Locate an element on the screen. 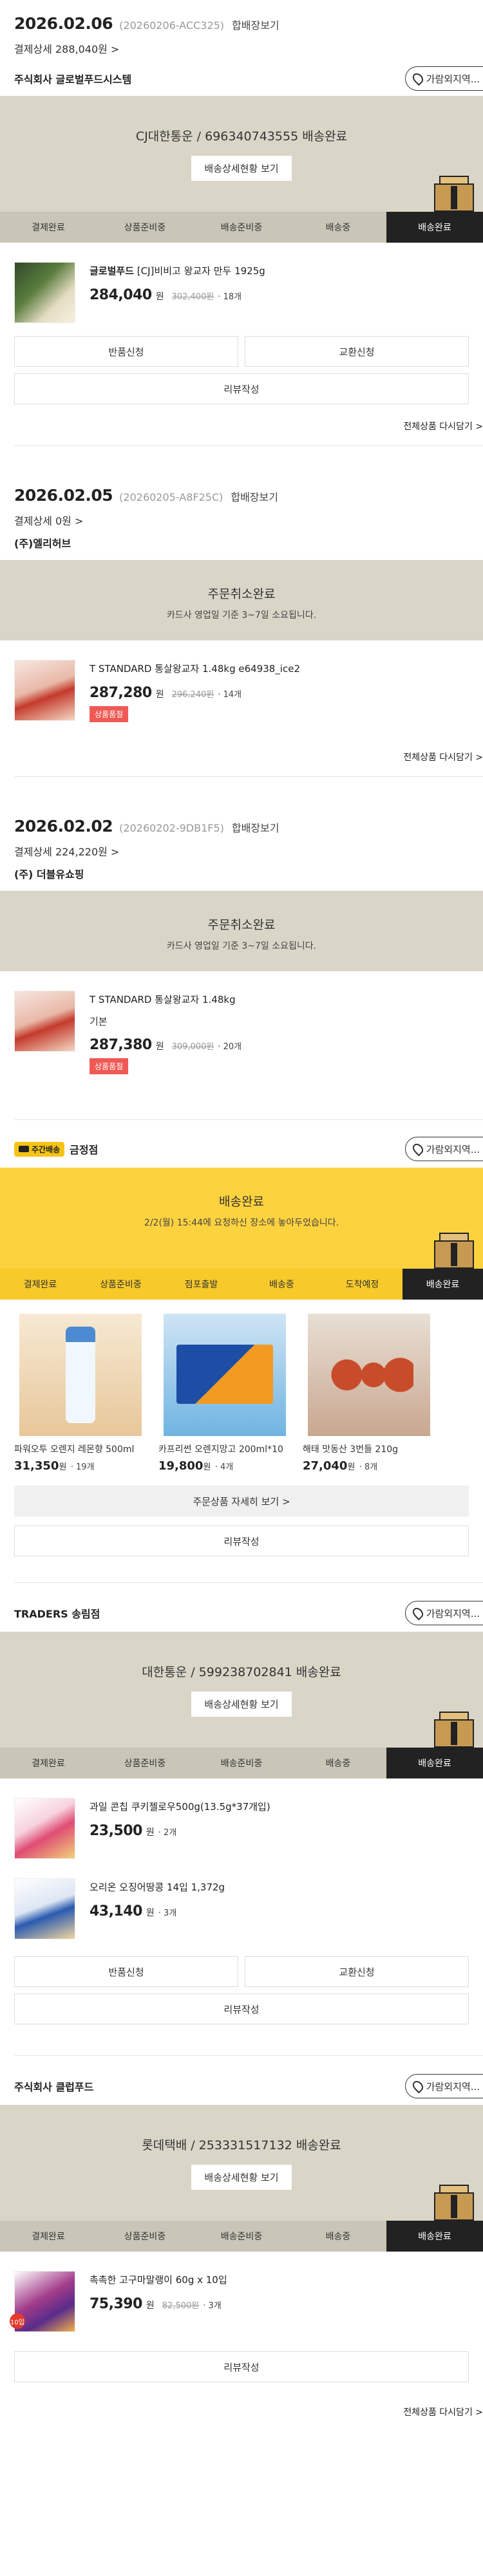 Image resolution: width=483 pixels, height=2576 pixels. product-name: 촉촉한 고구마말랭이 60g x 10입 is located at coordinates (159, 2280).